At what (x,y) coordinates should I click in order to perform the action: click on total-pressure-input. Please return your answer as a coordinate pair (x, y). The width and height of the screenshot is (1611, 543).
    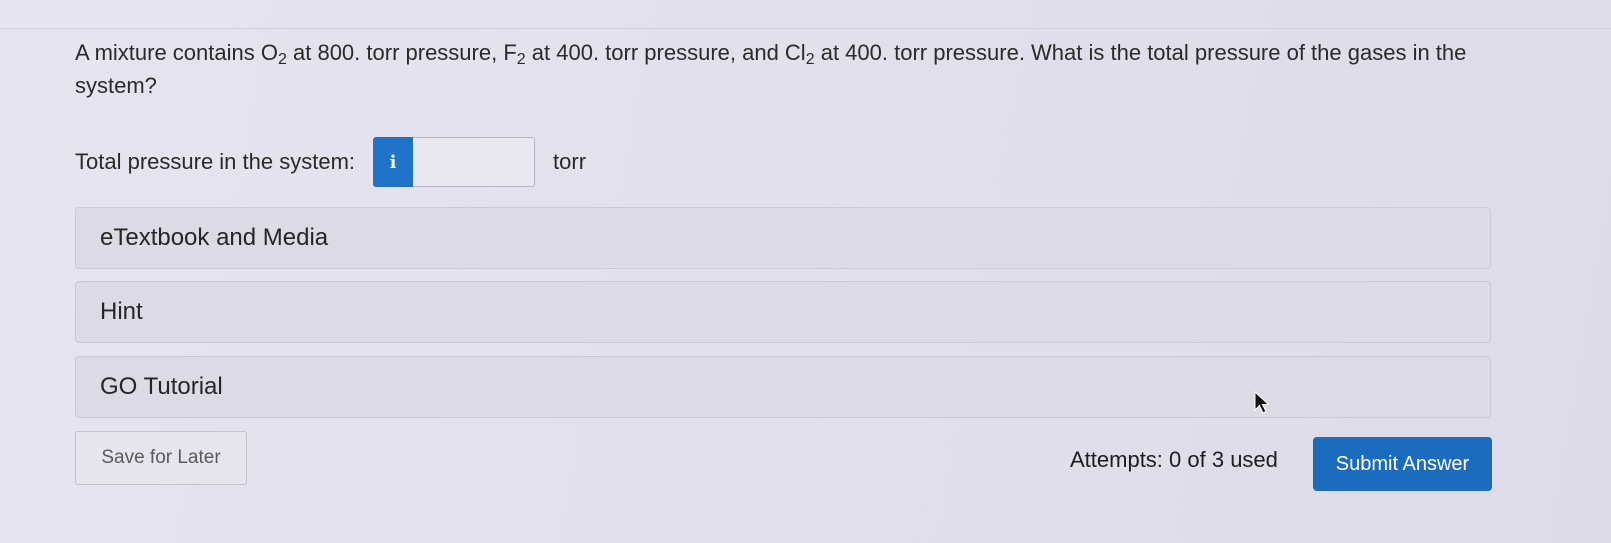
    Looking at the image, I should click on (474, 162).